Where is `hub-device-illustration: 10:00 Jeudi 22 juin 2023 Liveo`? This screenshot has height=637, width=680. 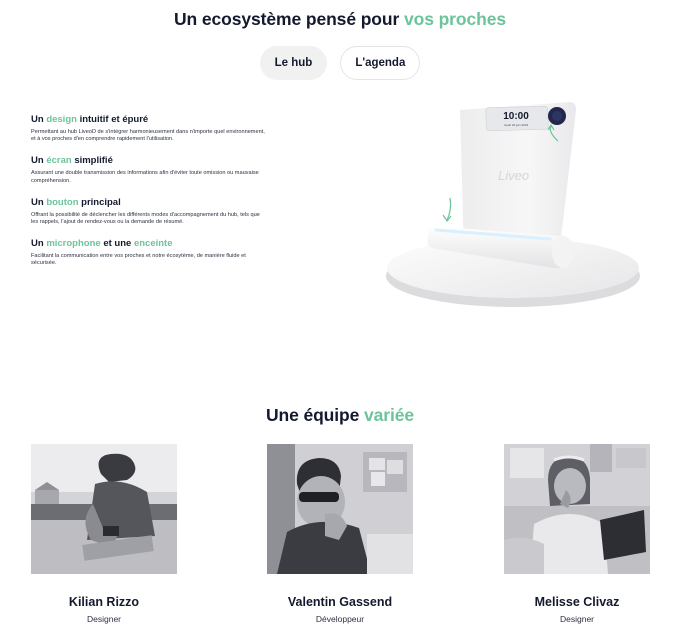 hub-device-illustration: 10:00 Jeudi 22 juin 2023 Liveo is located at coordinates (513, 204).